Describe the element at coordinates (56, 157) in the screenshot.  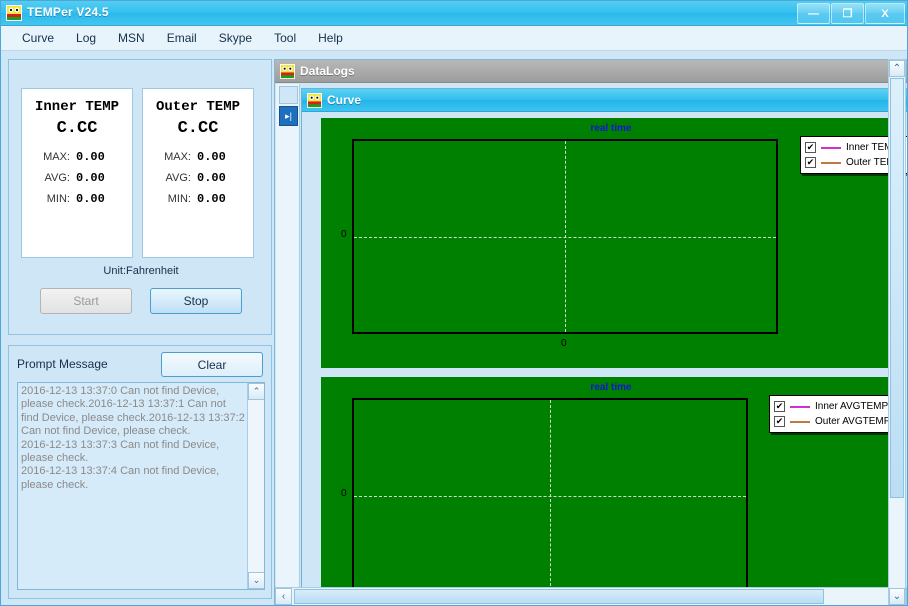
I see `inner-max-label: MAX:` at that location.